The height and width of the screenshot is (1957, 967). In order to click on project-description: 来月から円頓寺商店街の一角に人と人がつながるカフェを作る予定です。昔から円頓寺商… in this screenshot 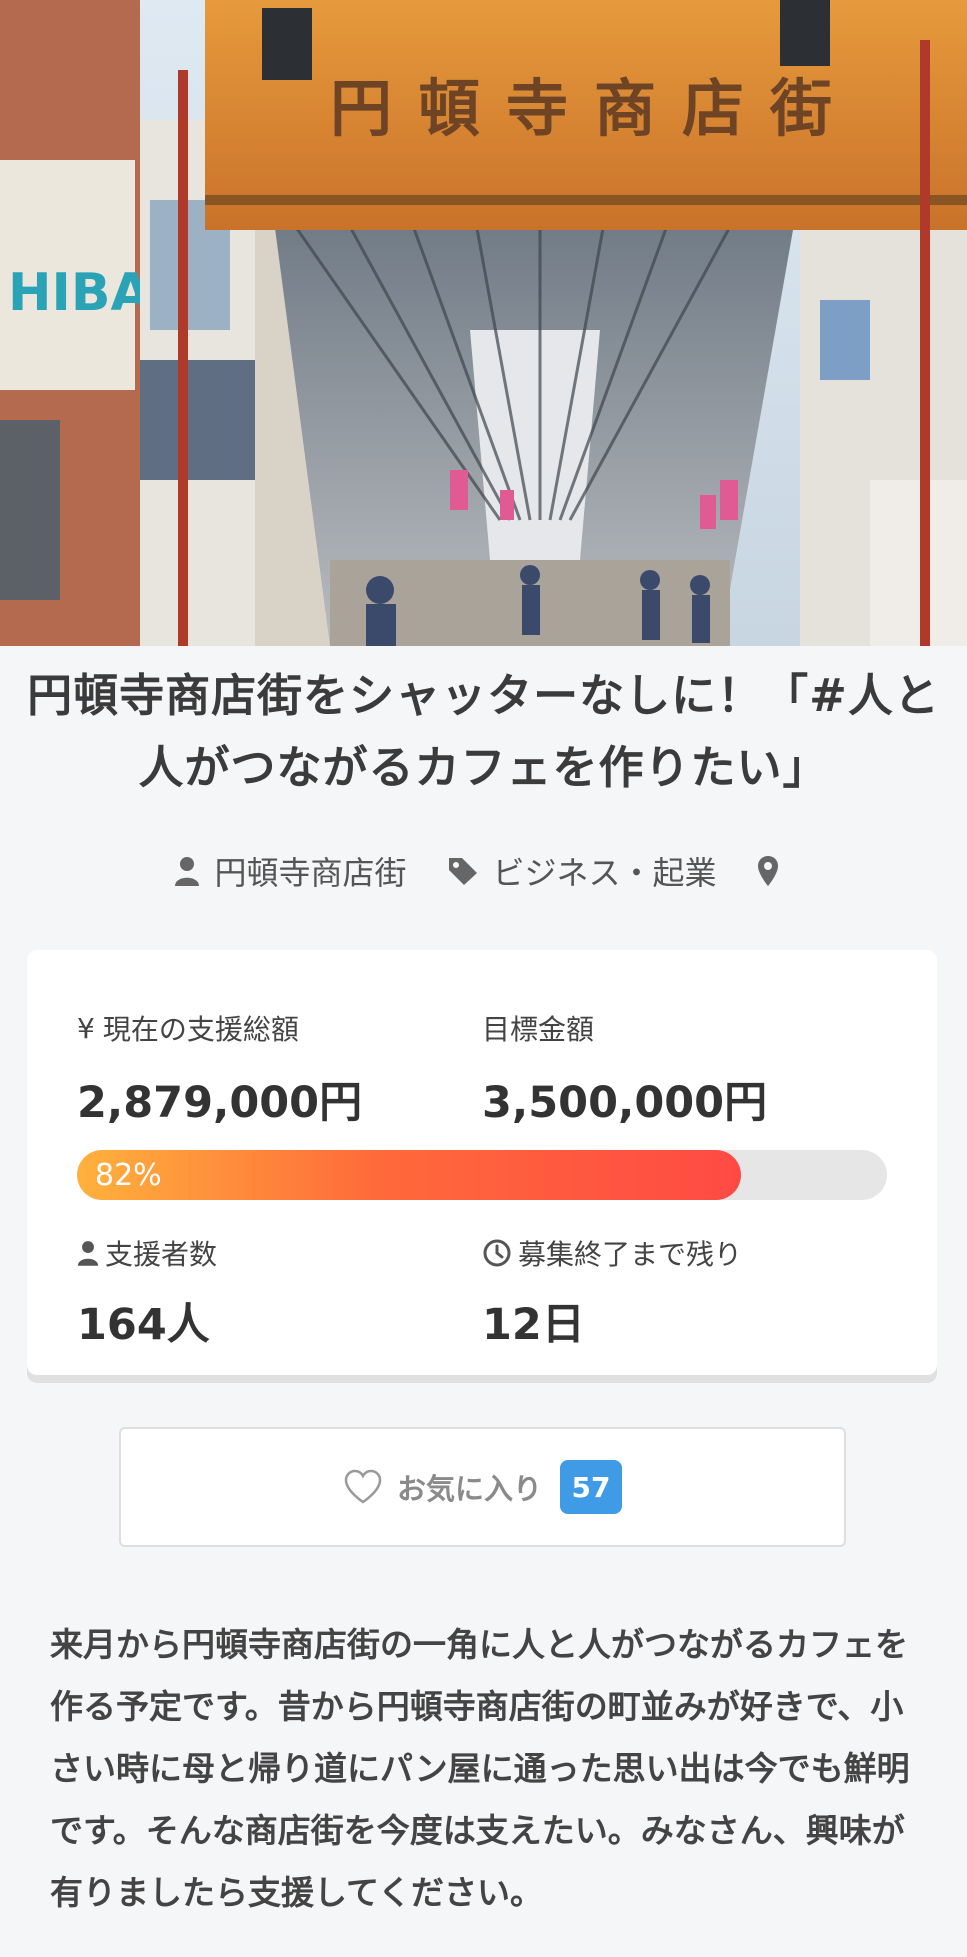, I will do `click(480, 1768)`.